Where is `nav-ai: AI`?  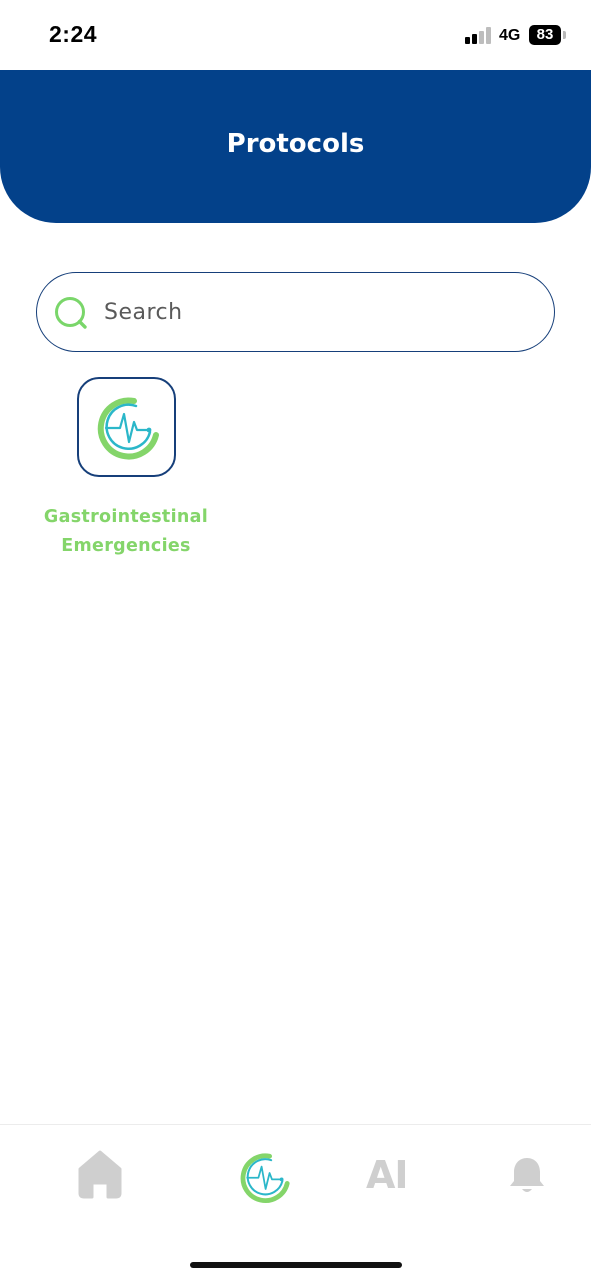
nav-ai: AI is located at coordinates (395, 1175).